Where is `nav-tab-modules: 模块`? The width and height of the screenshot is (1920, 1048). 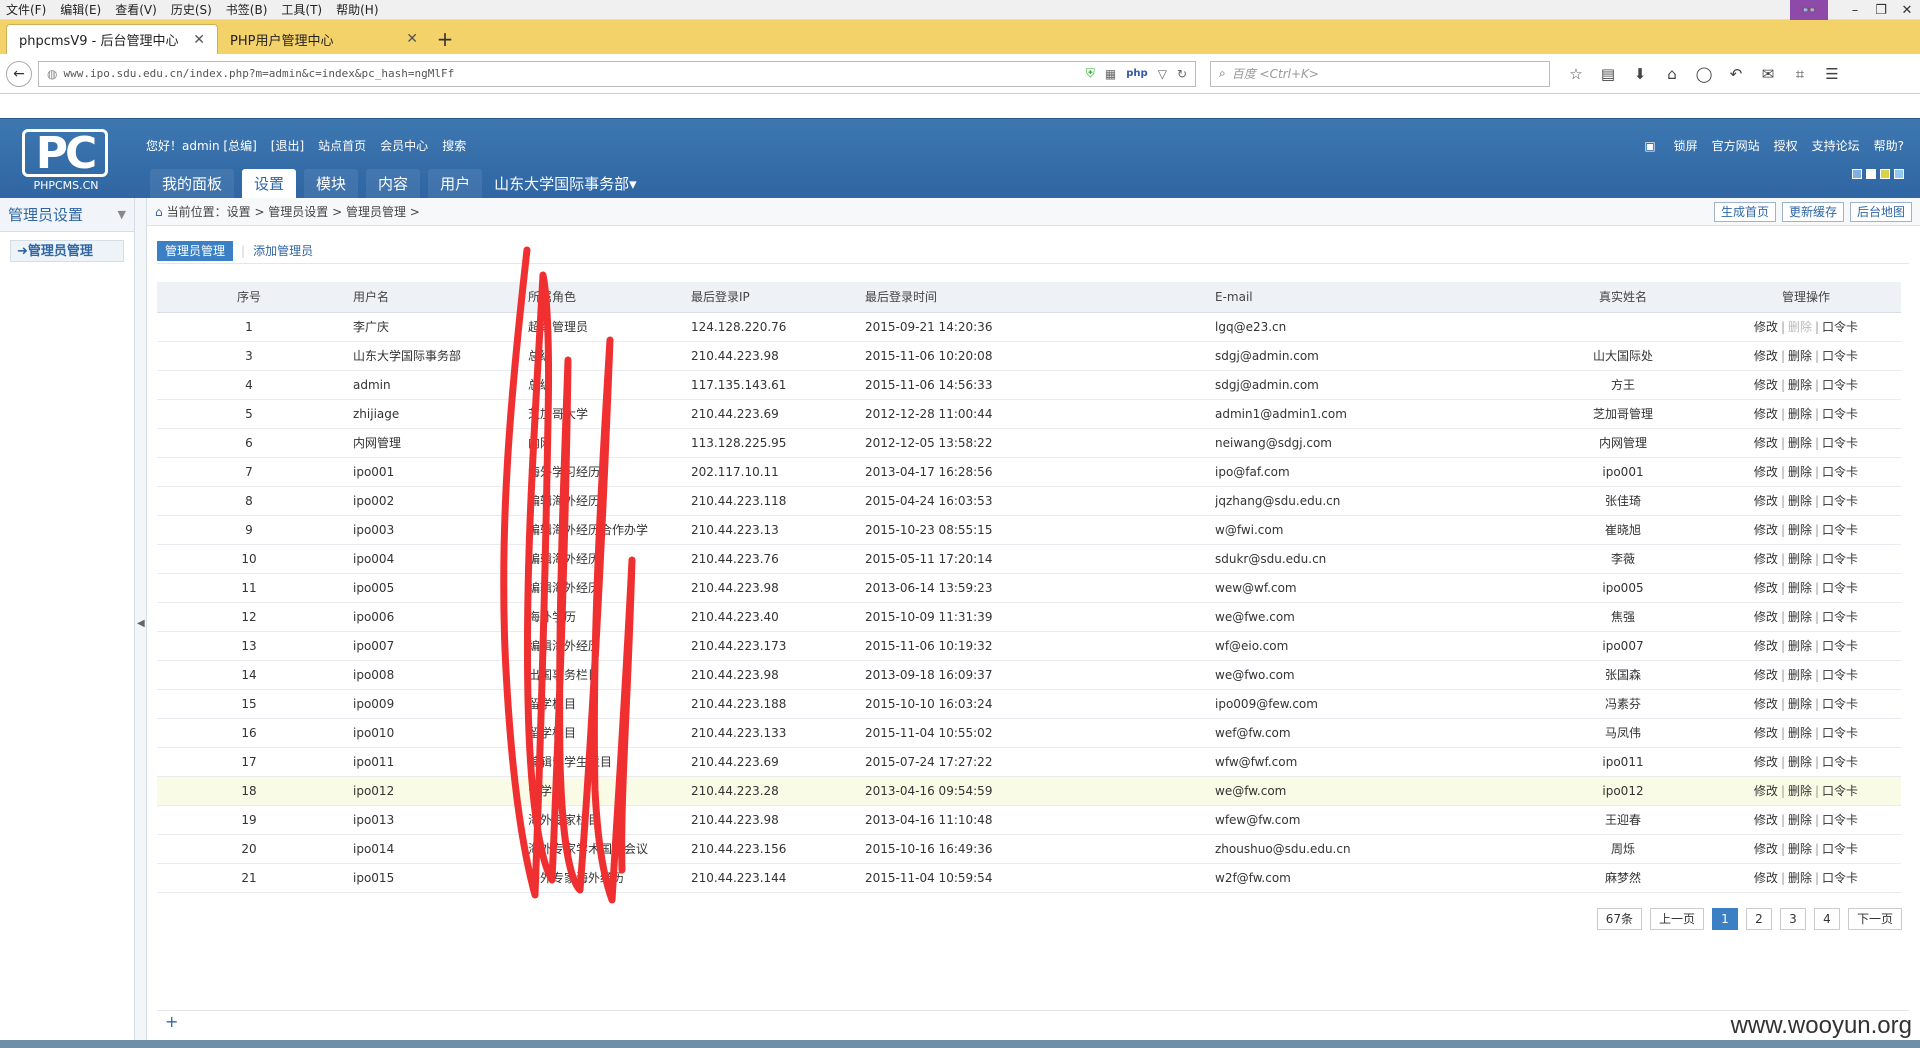
nav-tab-modules: 模块 is located at coordinates (331, 184).